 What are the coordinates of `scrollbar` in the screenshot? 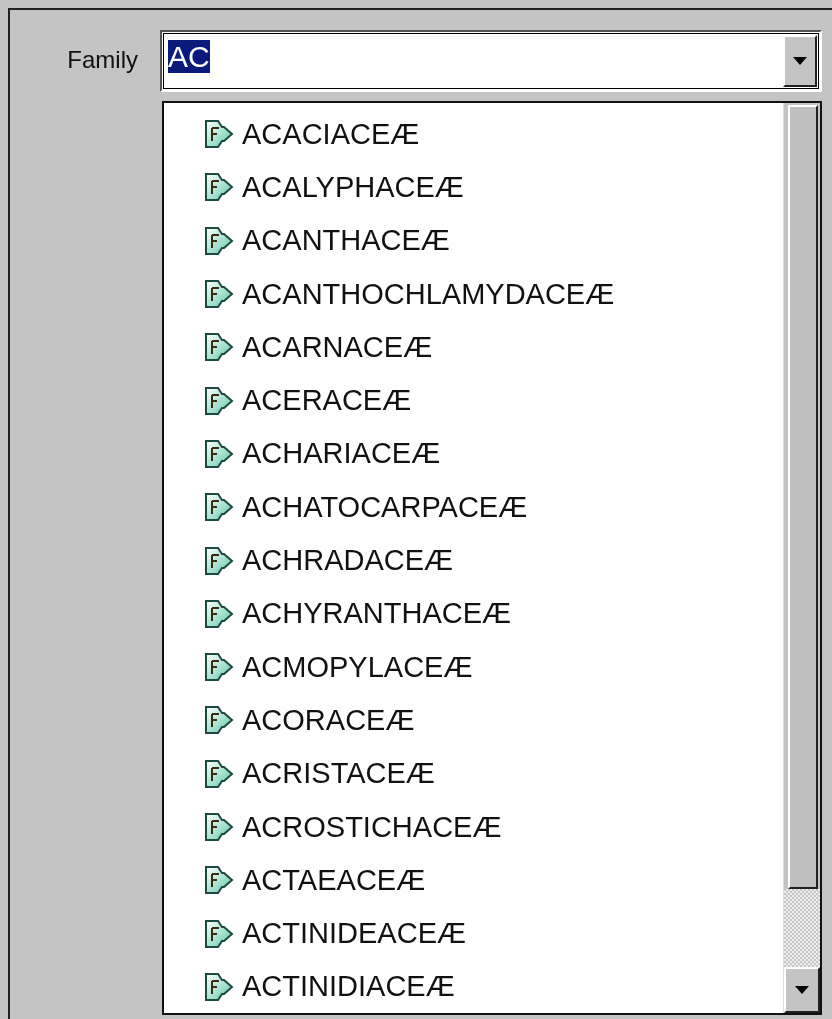 It's located at (801, 557).